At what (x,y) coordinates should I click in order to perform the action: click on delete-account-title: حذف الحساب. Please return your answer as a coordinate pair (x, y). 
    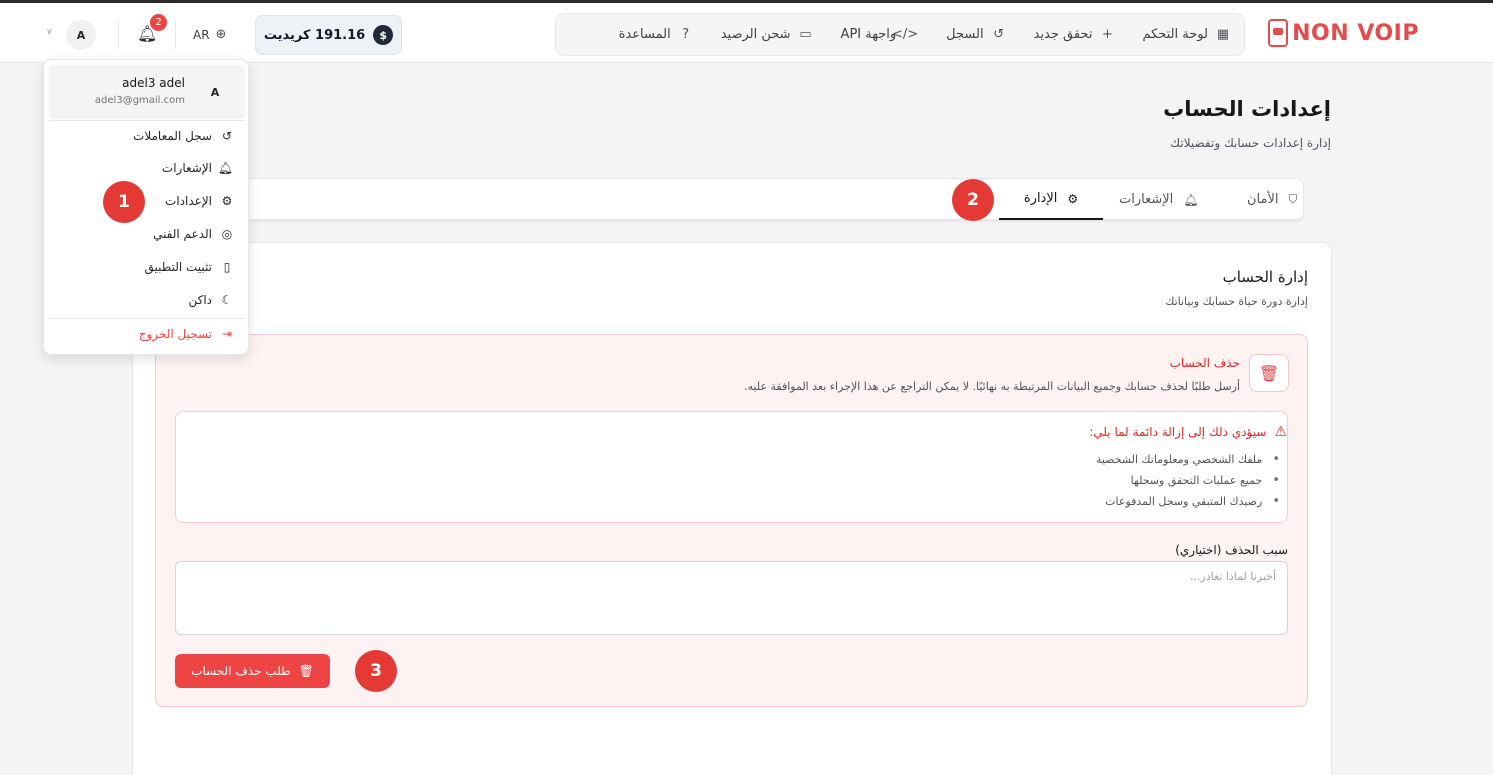
    Looking at the image, I should click on (1204, 363).